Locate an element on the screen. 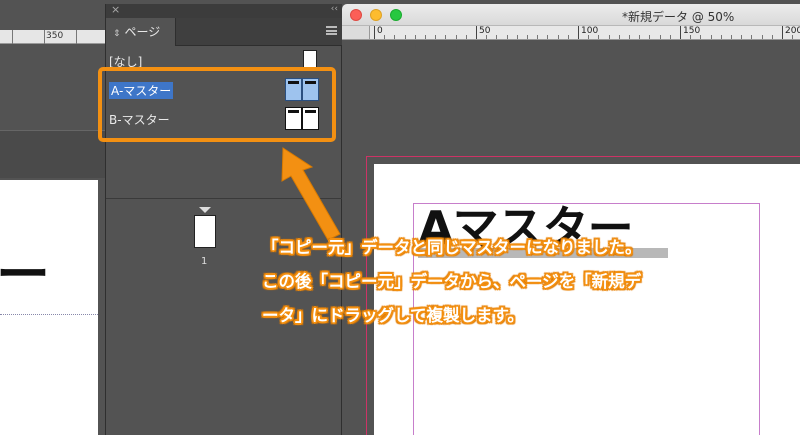 This screenshot has width=800, height=435. close-window-button is located at coordinates (356, 15).